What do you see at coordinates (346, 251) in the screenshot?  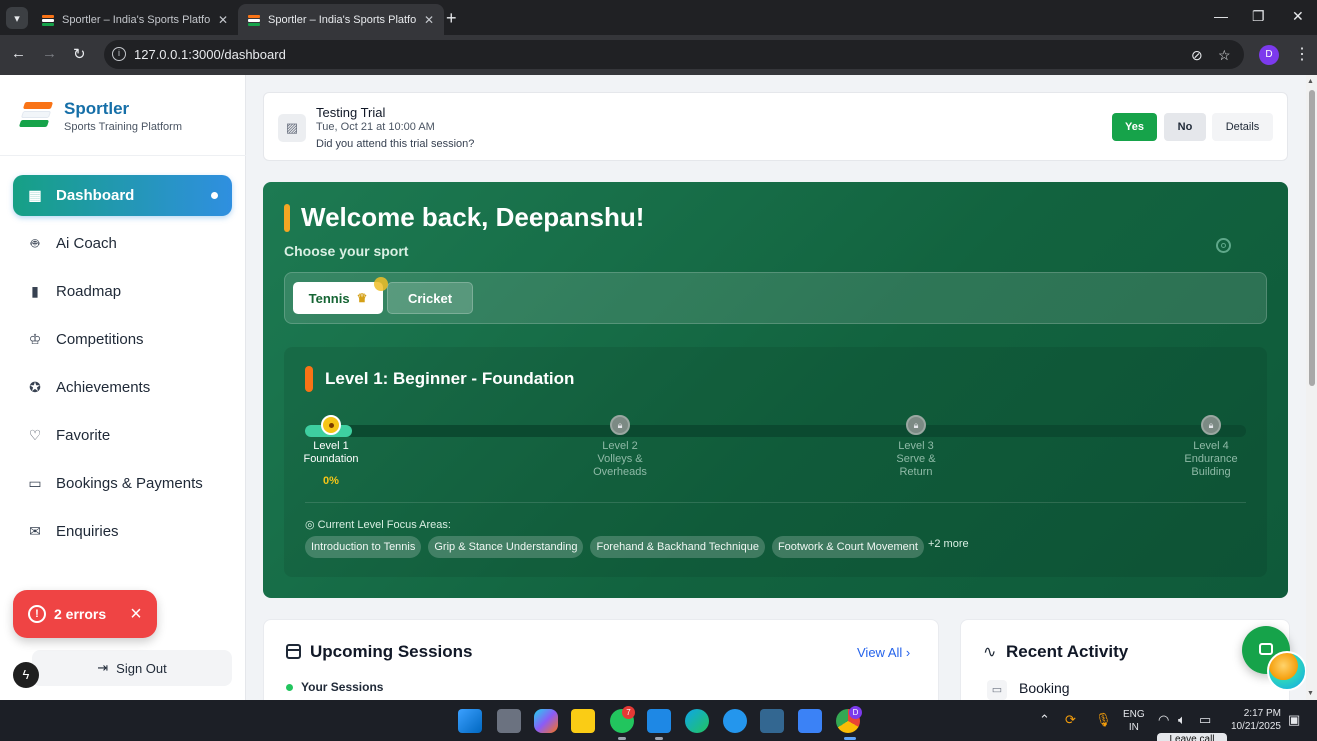 I see `choose-sport-label: Choose your sport` at bounding box center [346, 251].